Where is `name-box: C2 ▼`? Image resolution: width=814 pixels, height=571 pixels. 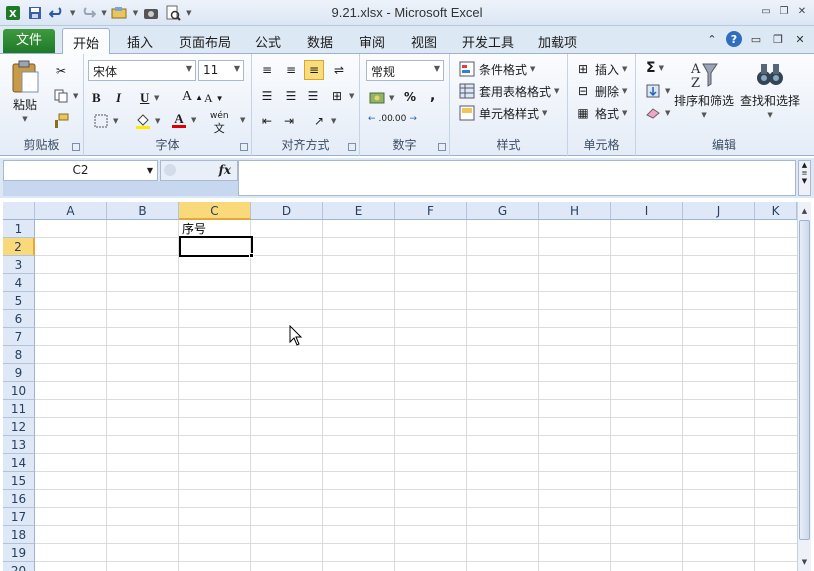 name-box: C2 ▼ is located at coordinates (80, 170).